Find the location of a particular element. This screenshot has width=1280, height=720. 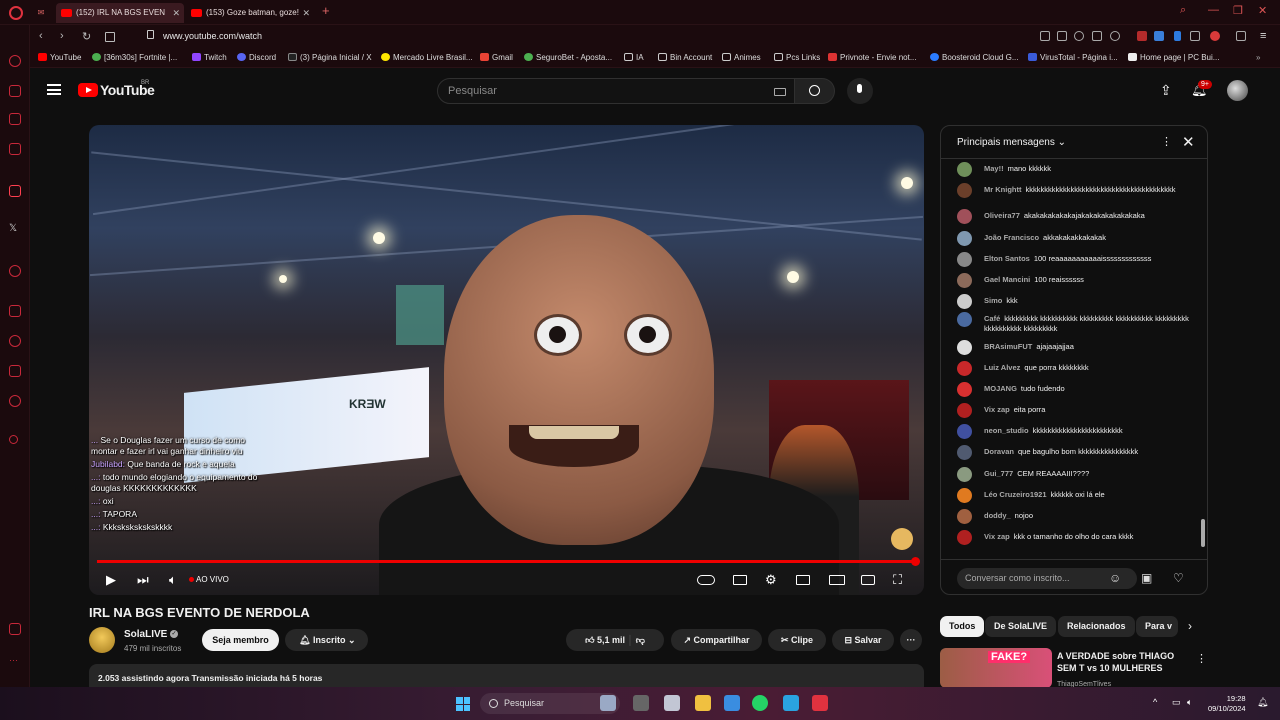

channel-name: SolaLIVE is located at coordinates (145, 634).